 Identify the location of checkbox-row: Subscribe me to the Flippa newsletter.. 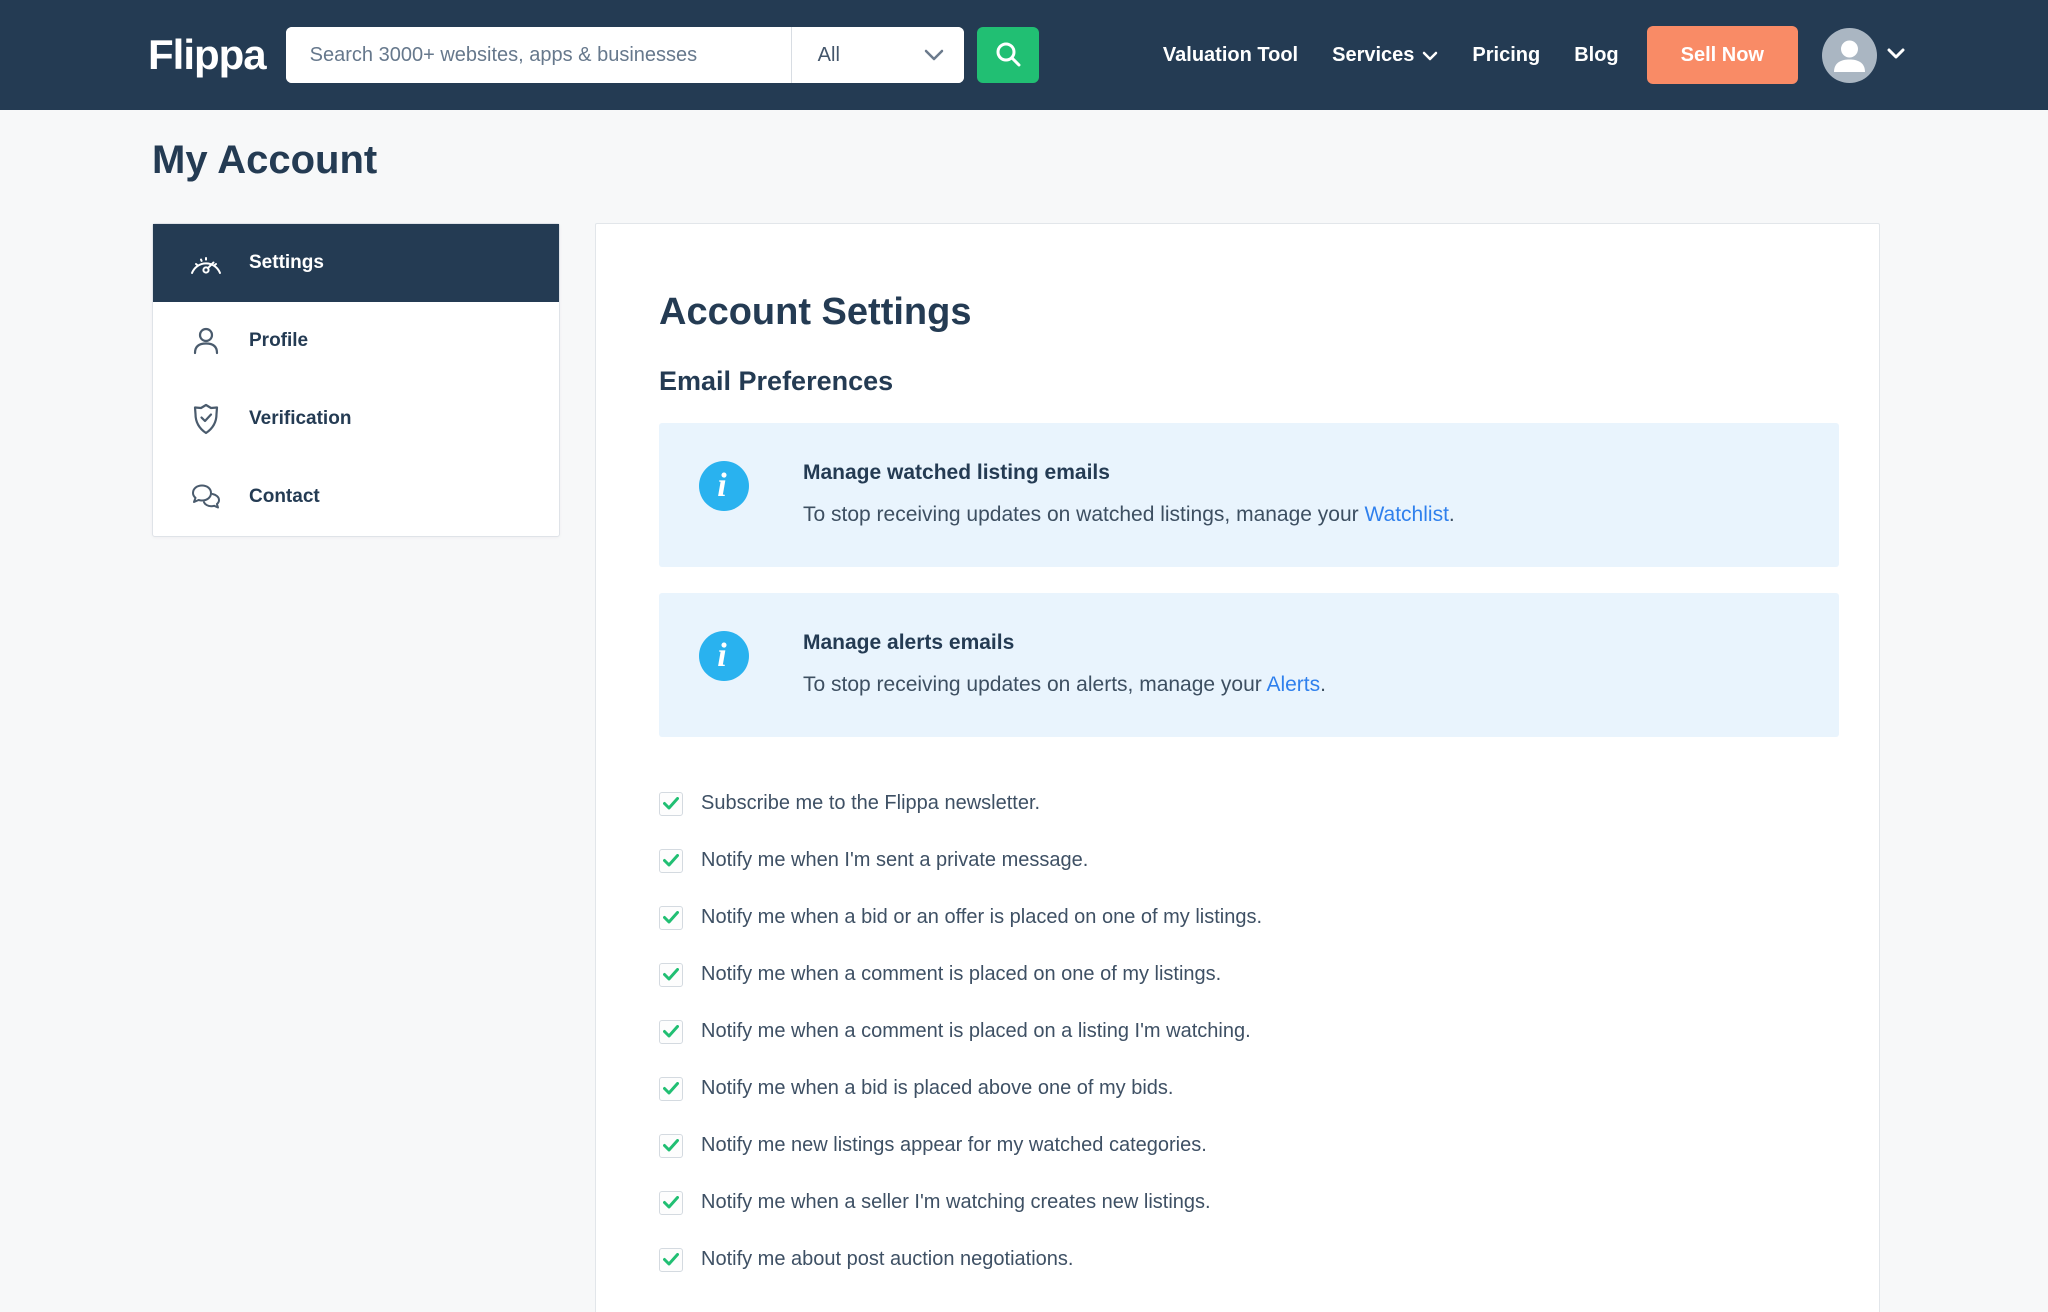
(1269, 803).